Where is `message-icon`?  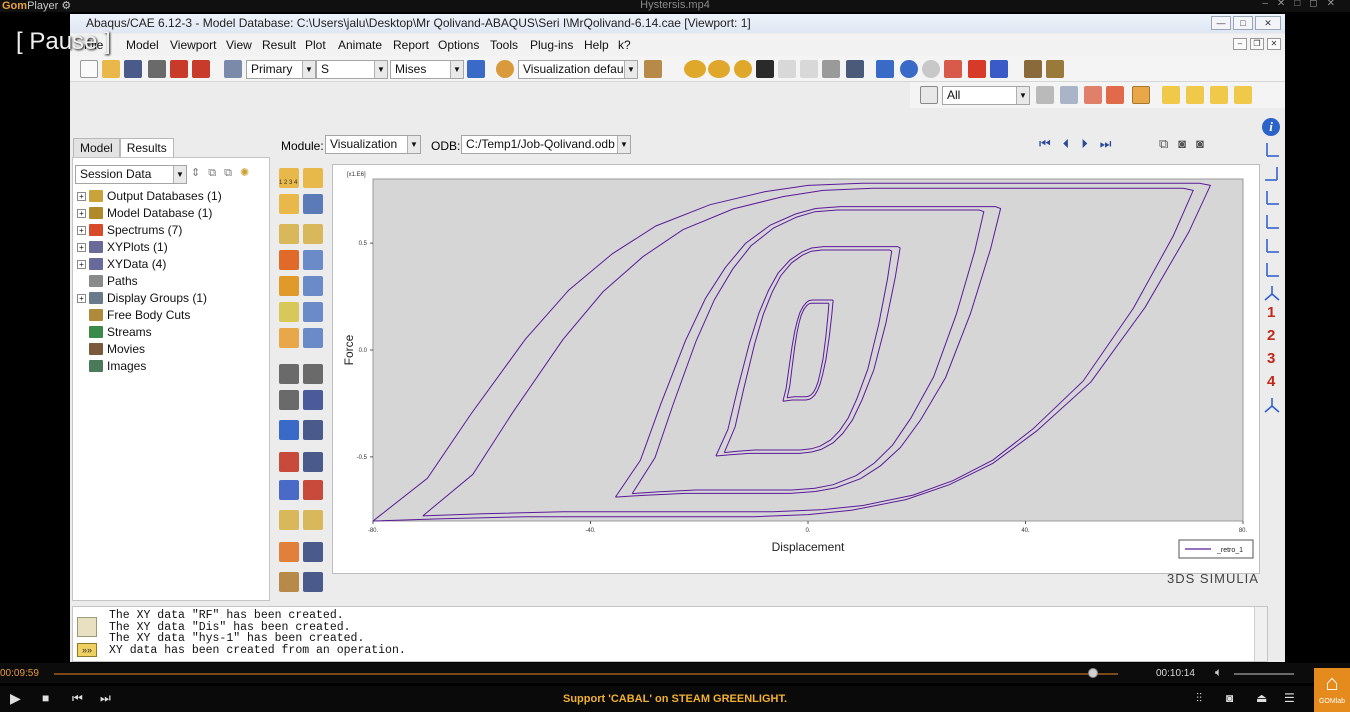 message-icon is located at coordinates (87, 627).